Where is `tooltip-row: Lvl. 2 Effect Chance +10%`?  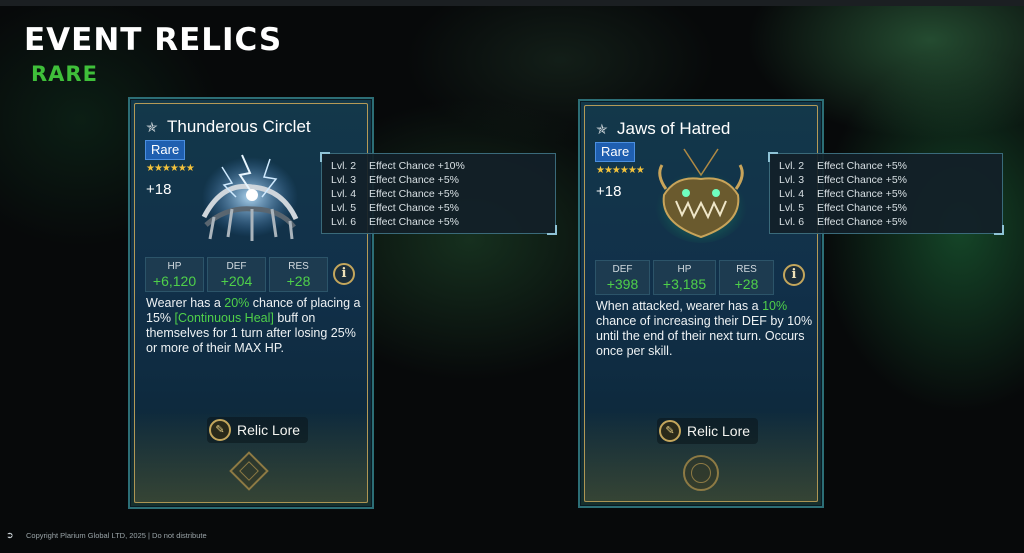 tooltip-row: Lvl. 2 Effect Chance +10% is located at coordinates (398, 166).